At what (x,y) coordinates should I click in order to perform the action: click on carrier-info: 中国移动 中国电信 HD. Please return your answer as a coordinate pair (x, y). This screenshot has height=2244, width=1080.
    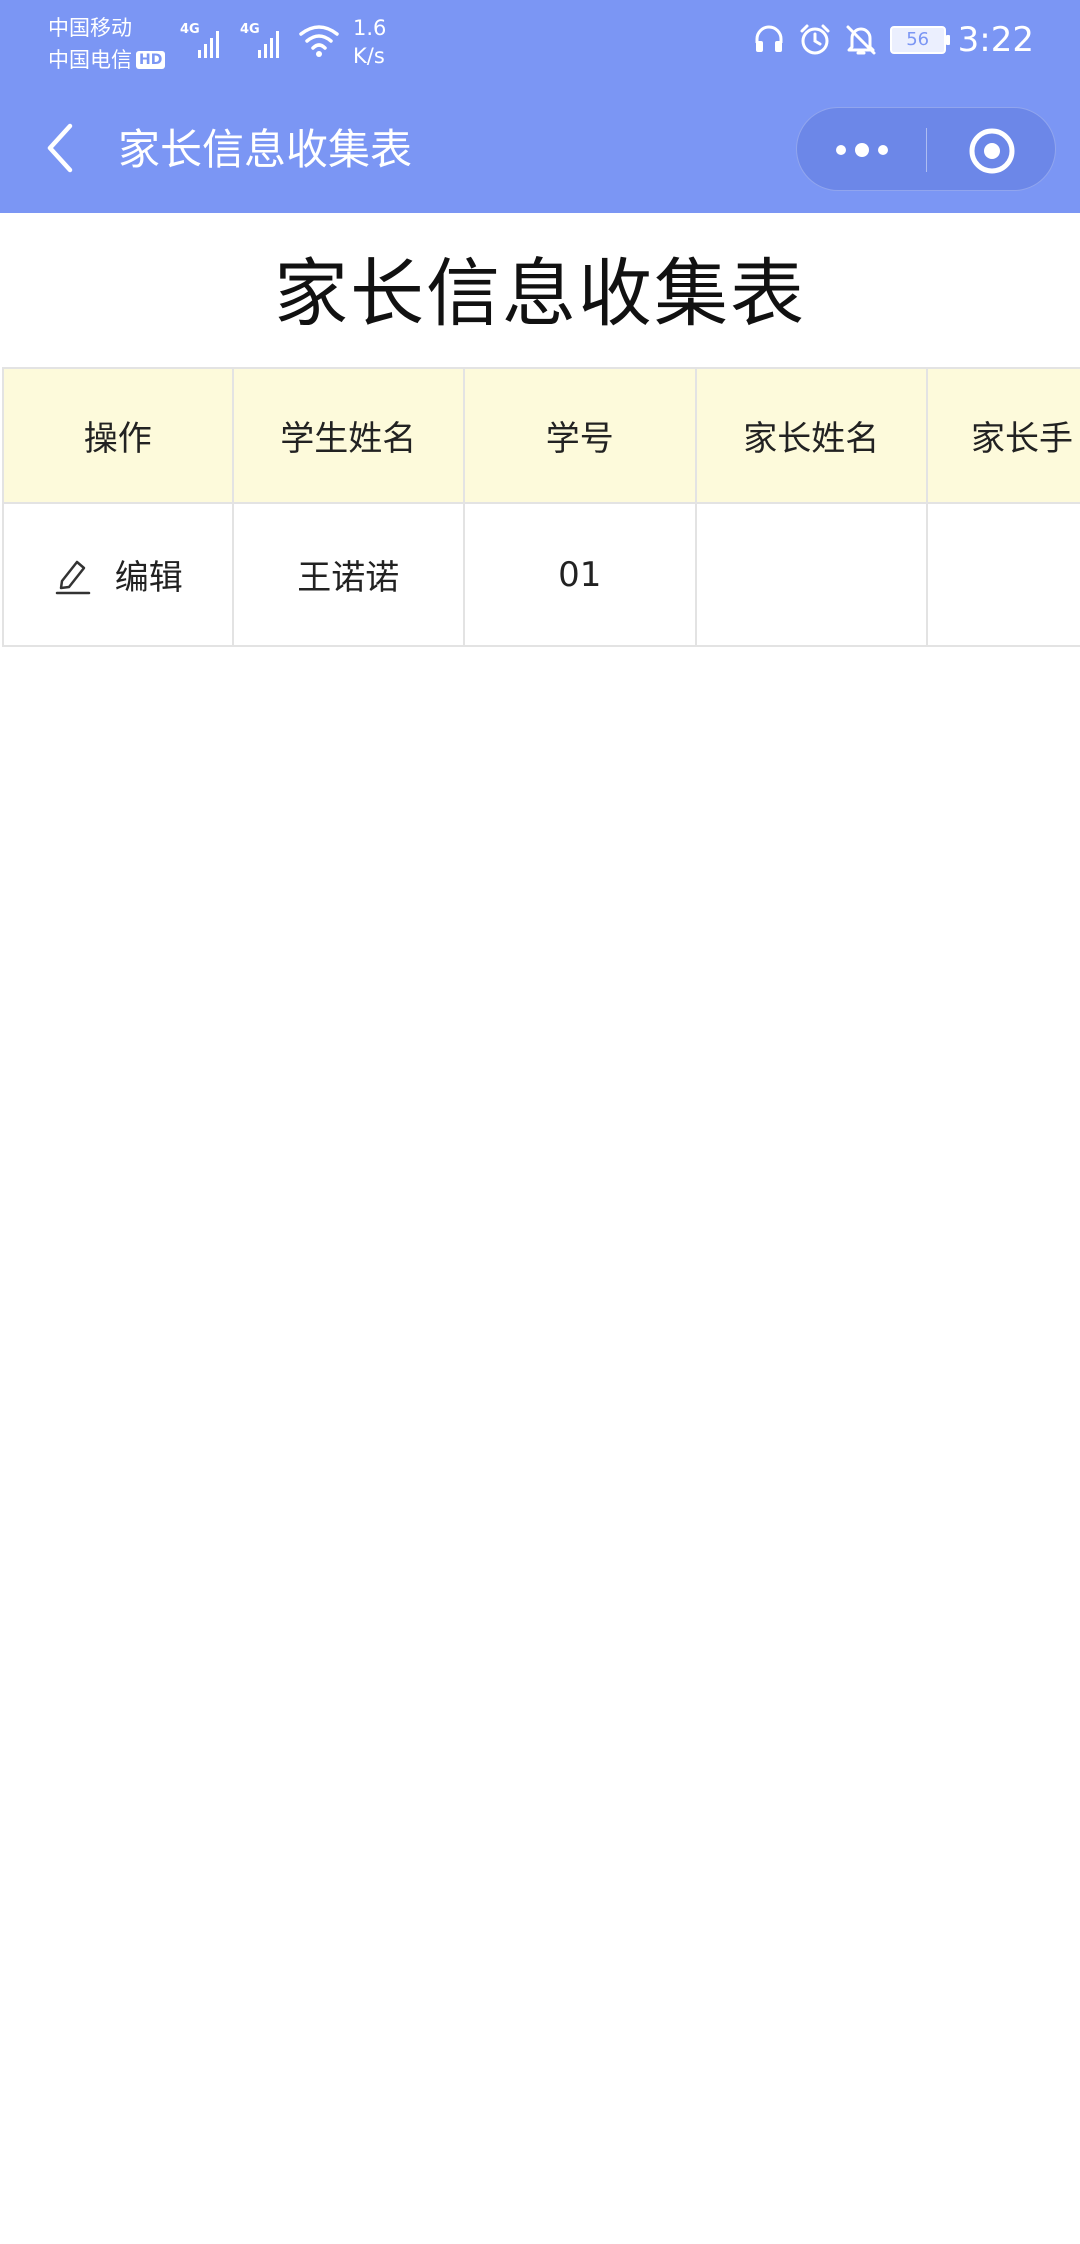
    Looking at the image, I should click on (107, 44).